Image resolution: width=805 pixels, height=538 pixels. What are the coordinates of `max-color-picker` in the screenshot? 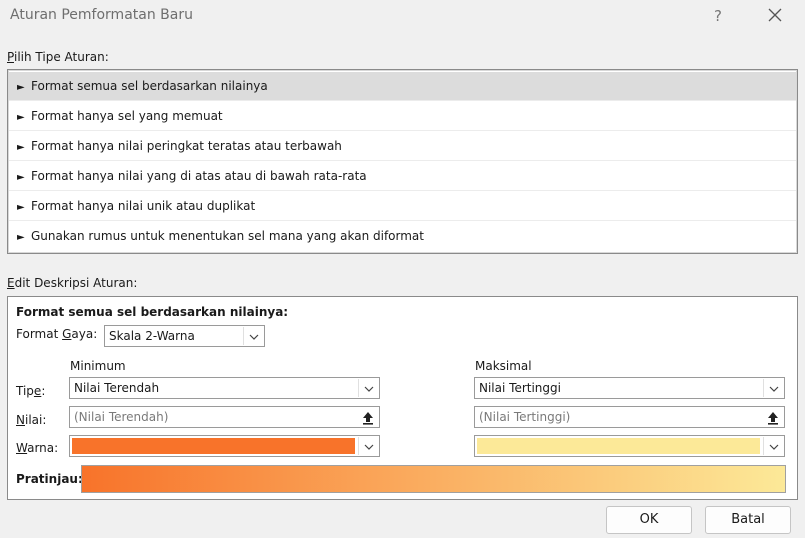 It's located at (629, 446).